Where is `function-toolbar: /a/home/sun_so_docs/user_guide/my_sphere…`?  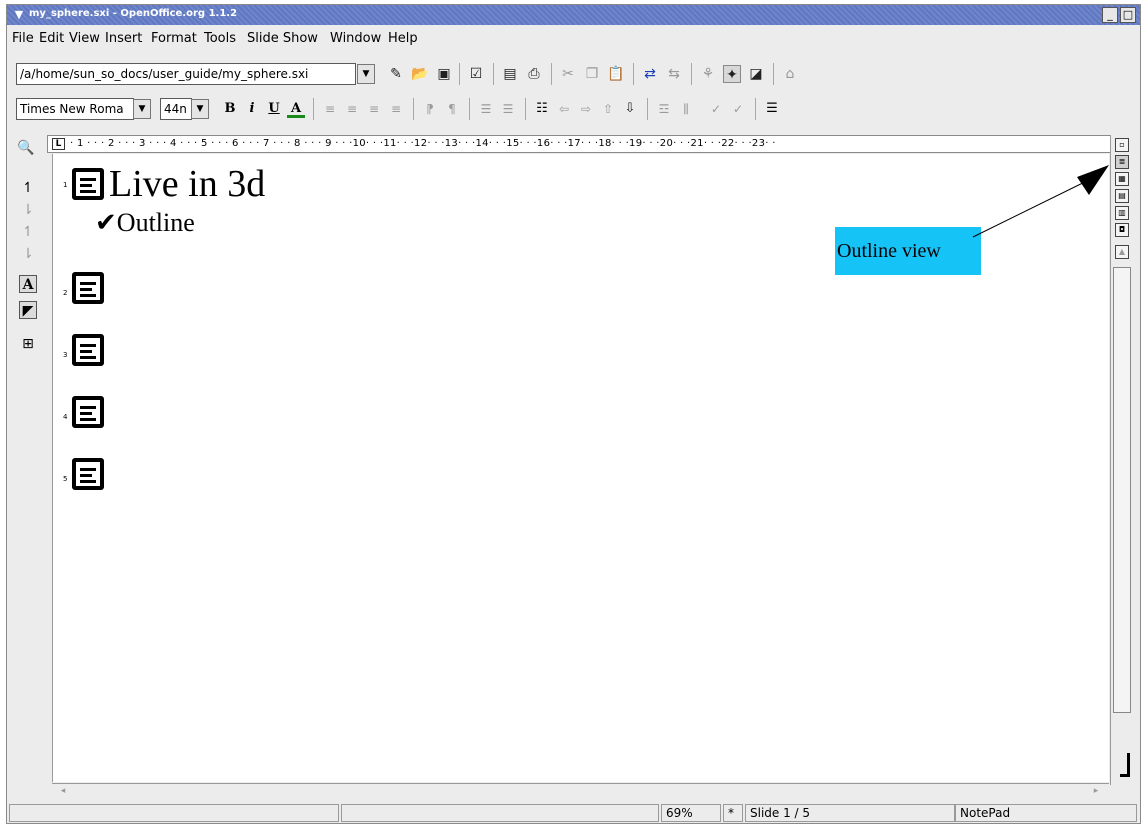
function-toolbar: /a/home/sun_so_docs/user_guide/my_sphere… is located at coordinates (573, 71).